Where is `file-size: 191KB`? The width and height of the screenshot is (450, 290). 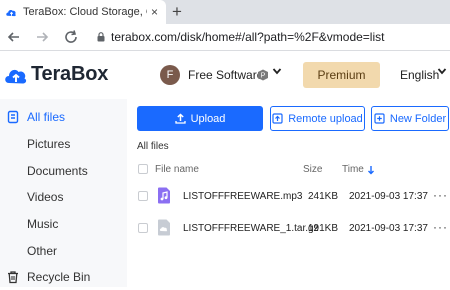 file-size: 191KB is located at coordinates (323, 228).